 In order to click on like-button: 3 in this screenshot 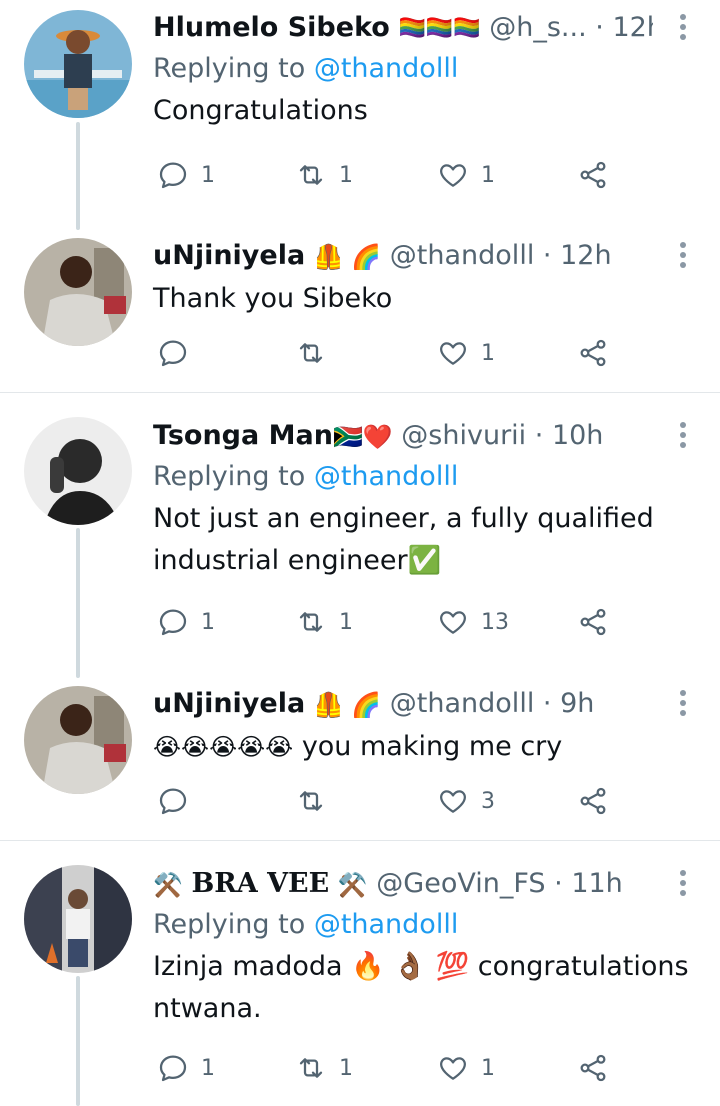, I will do `click(466, 801)`.